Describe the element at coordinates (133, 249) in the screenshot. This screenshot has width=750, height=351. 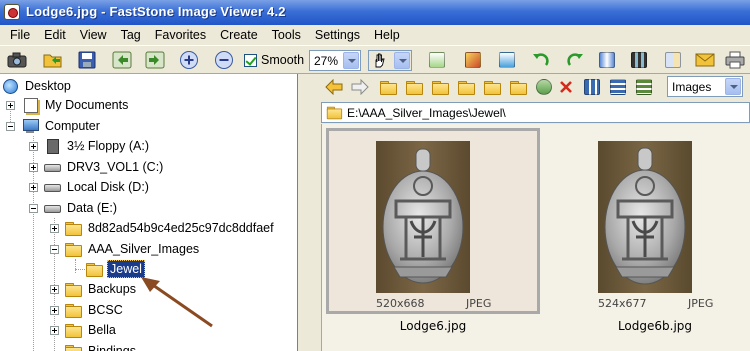
I see `tree-item-aaa-silver-images: AAA_Silver_Images` at that location.